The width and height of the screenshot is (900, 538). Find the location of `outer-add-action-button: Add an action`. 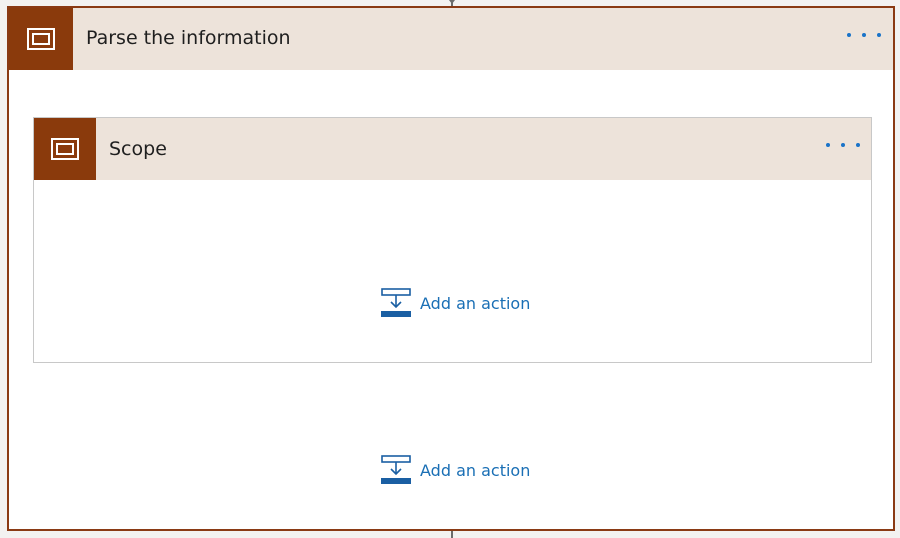

outer-add-action-button: Add an action is located at coordinates (455, 470).